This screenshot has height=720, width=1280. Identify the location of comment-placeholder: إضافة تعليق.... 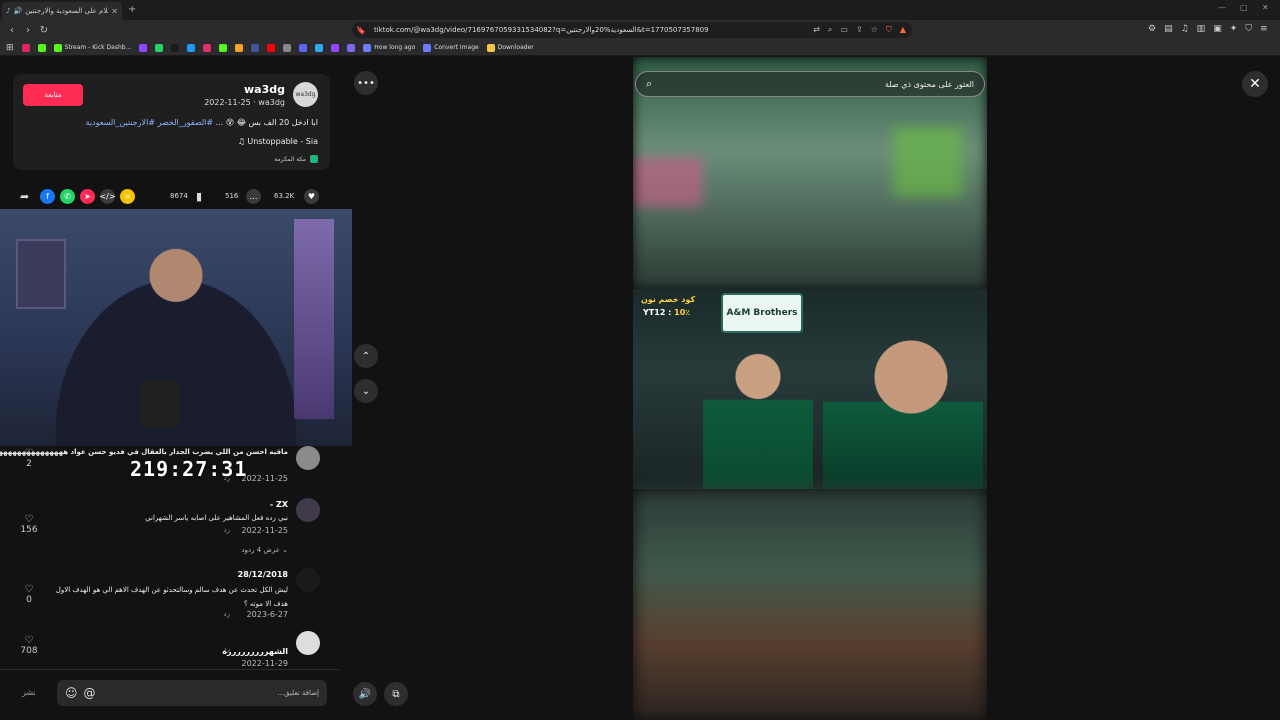
(210, 693).